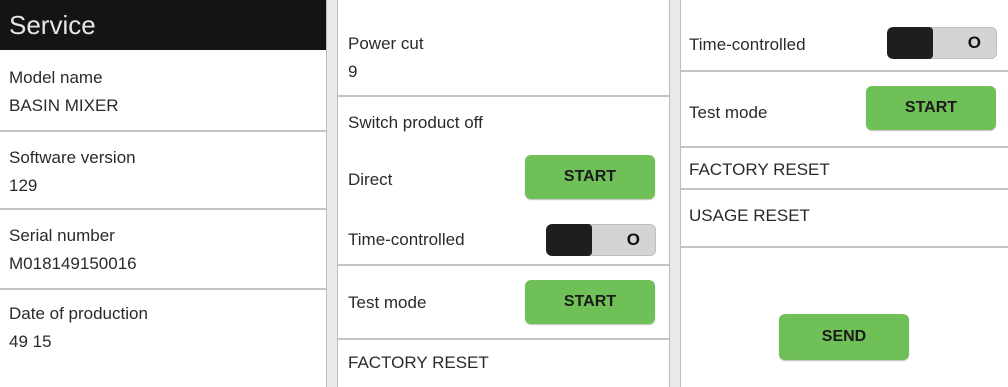 The width and height of the screenshot is (1008, 387). What do you see at coordinates (64, 105) in the screenshot?
I see `model-name-value: BASIN MIXER` at bounding box center [64, 105].